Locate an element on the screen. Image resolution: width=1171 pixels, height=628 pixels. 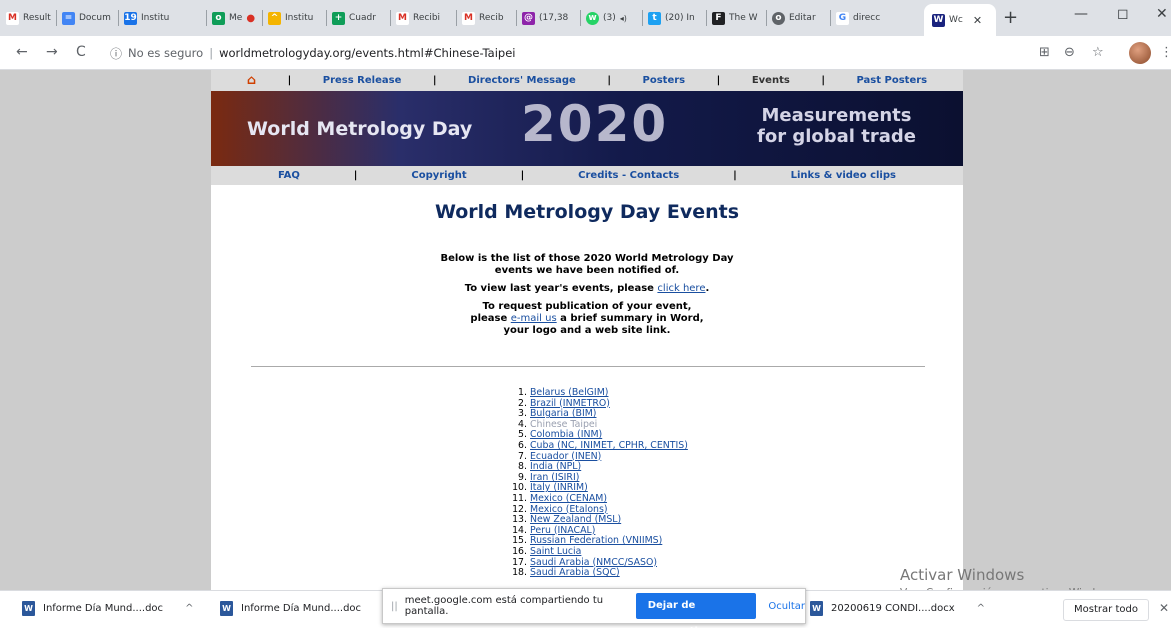
tab-9: @ (17,38 is located at coordinates (547, 18).